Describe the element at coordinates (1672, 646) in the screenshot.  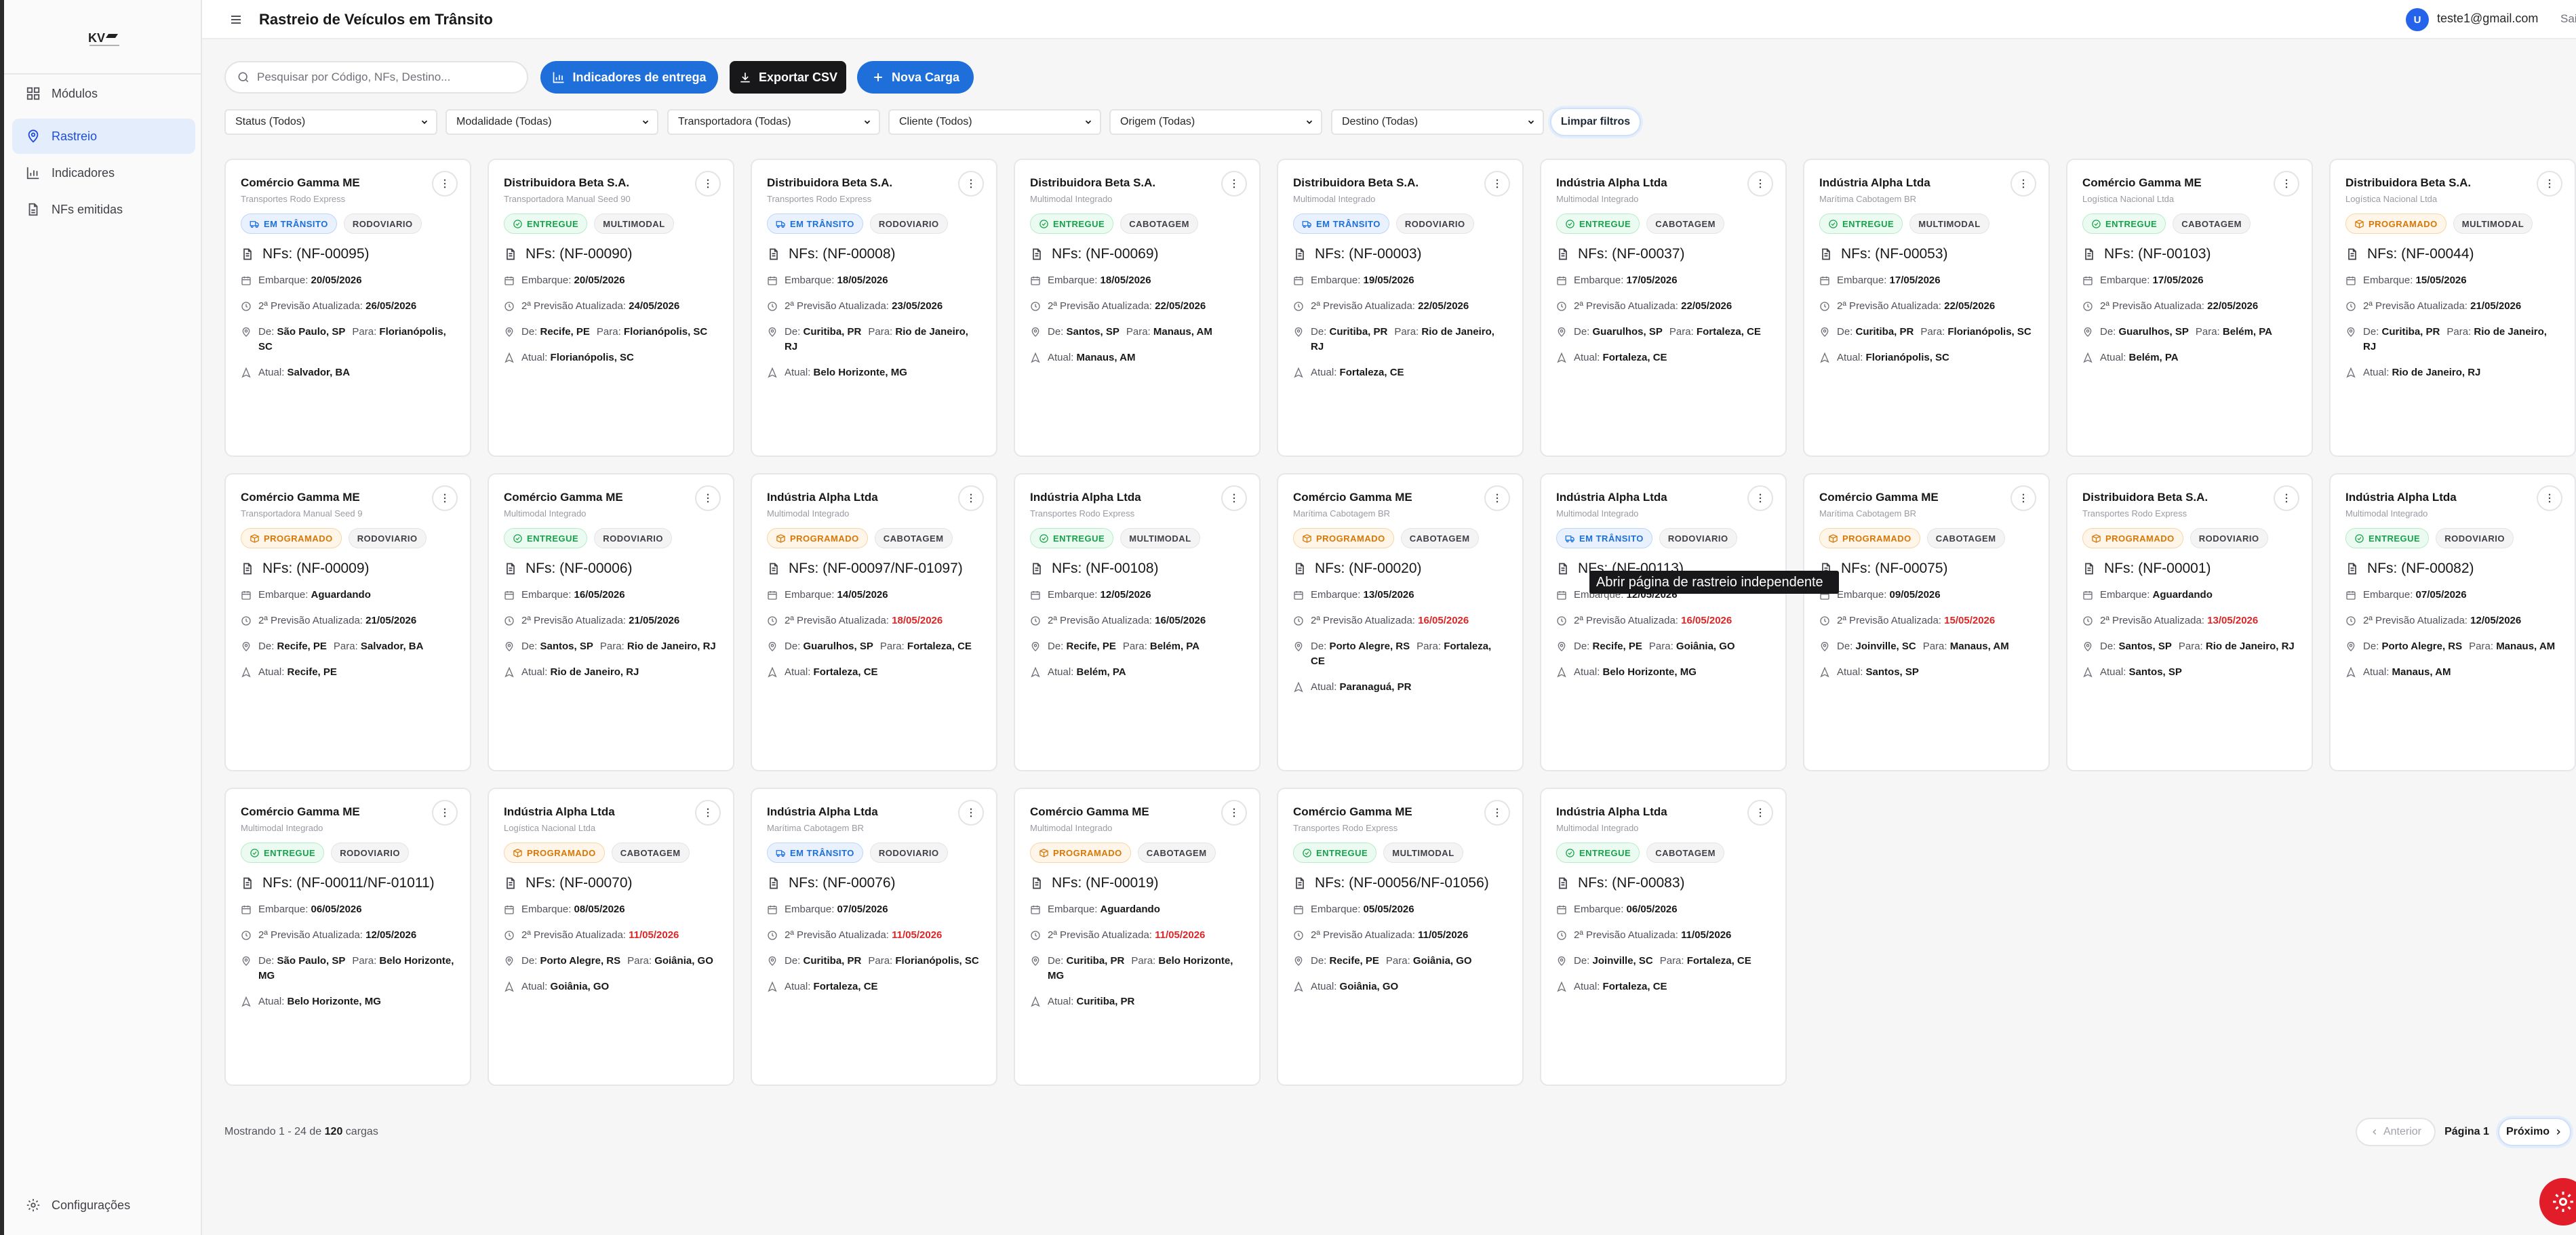
I see `row-route-text: De: Recife, PE Para: Goiânia, GO` at that location.